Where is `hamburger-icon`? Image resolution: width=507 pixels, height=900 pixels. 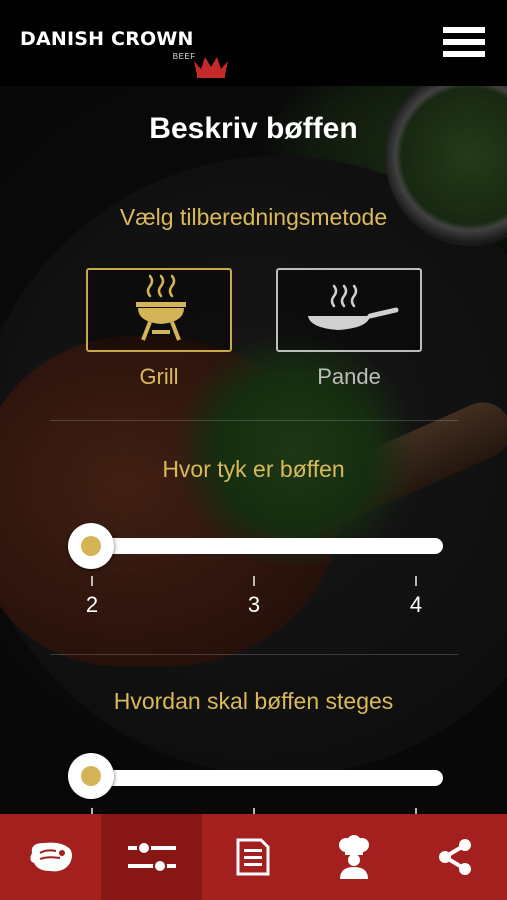
hamburger-icon is located at coordinates (464, 30).